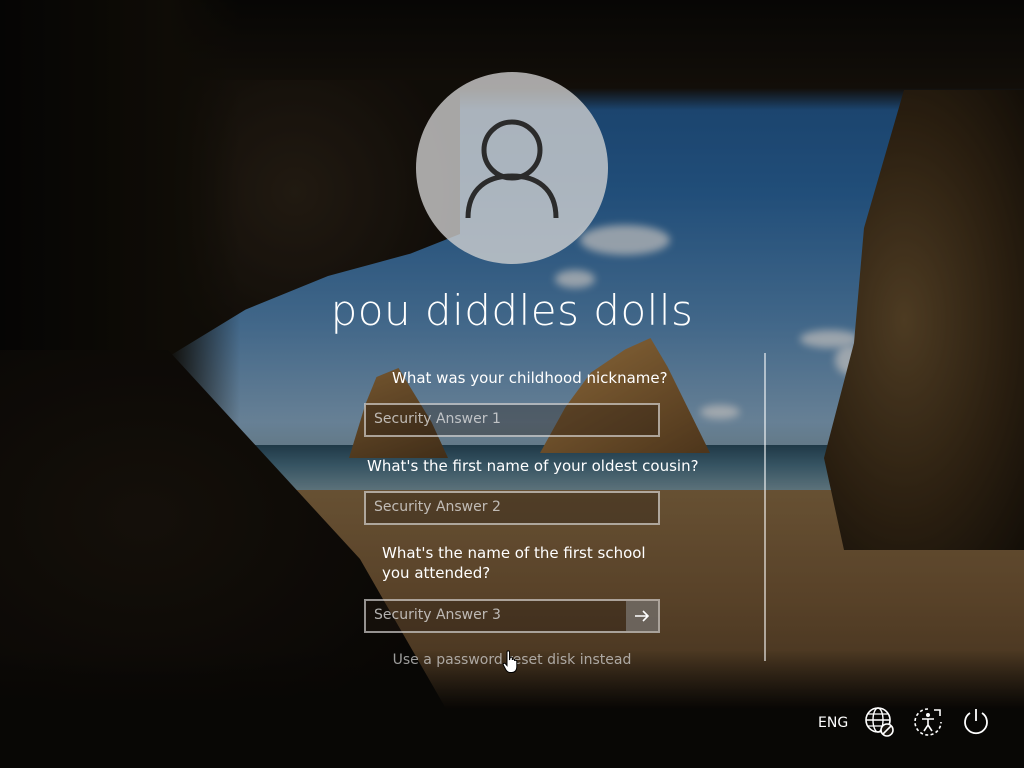  Describe the element at coordinates (928, 722) in the screenshot. I see `ease-of-access-icon` at that location.